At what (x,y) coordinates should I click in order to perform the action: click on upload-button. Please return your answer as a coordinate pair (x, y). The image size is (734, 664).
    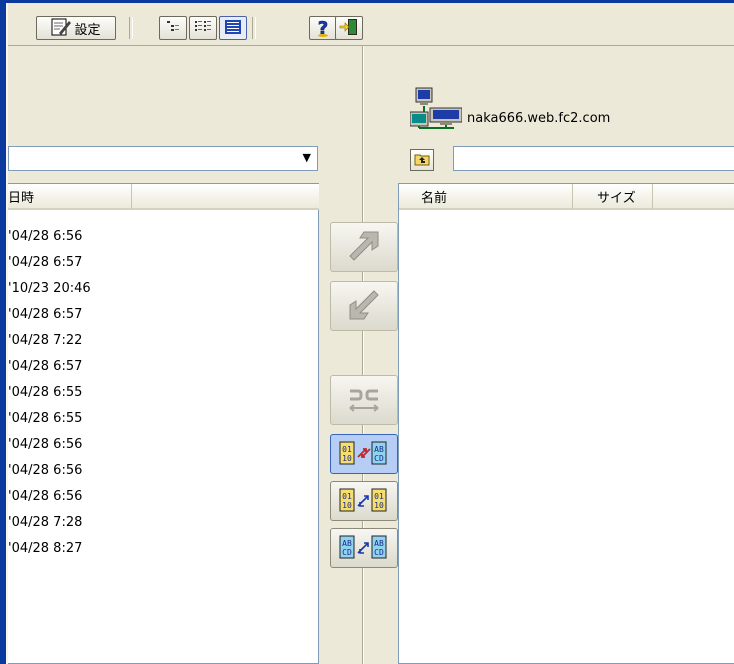
    Looking at the image, I should click on (364, 247).